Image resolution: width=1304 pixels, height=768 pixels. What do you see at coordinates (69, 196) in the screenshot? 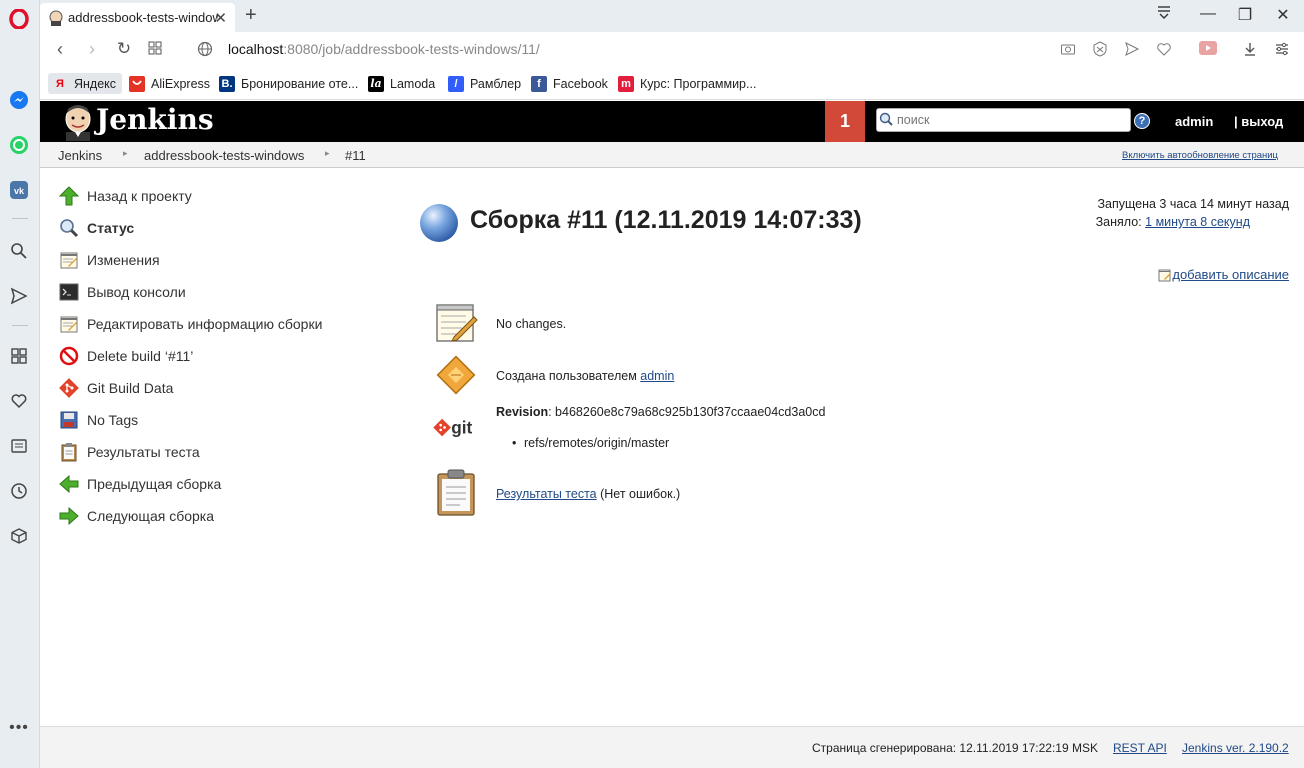
I see `up-arrow-icon` at bounding box center [69, 196].